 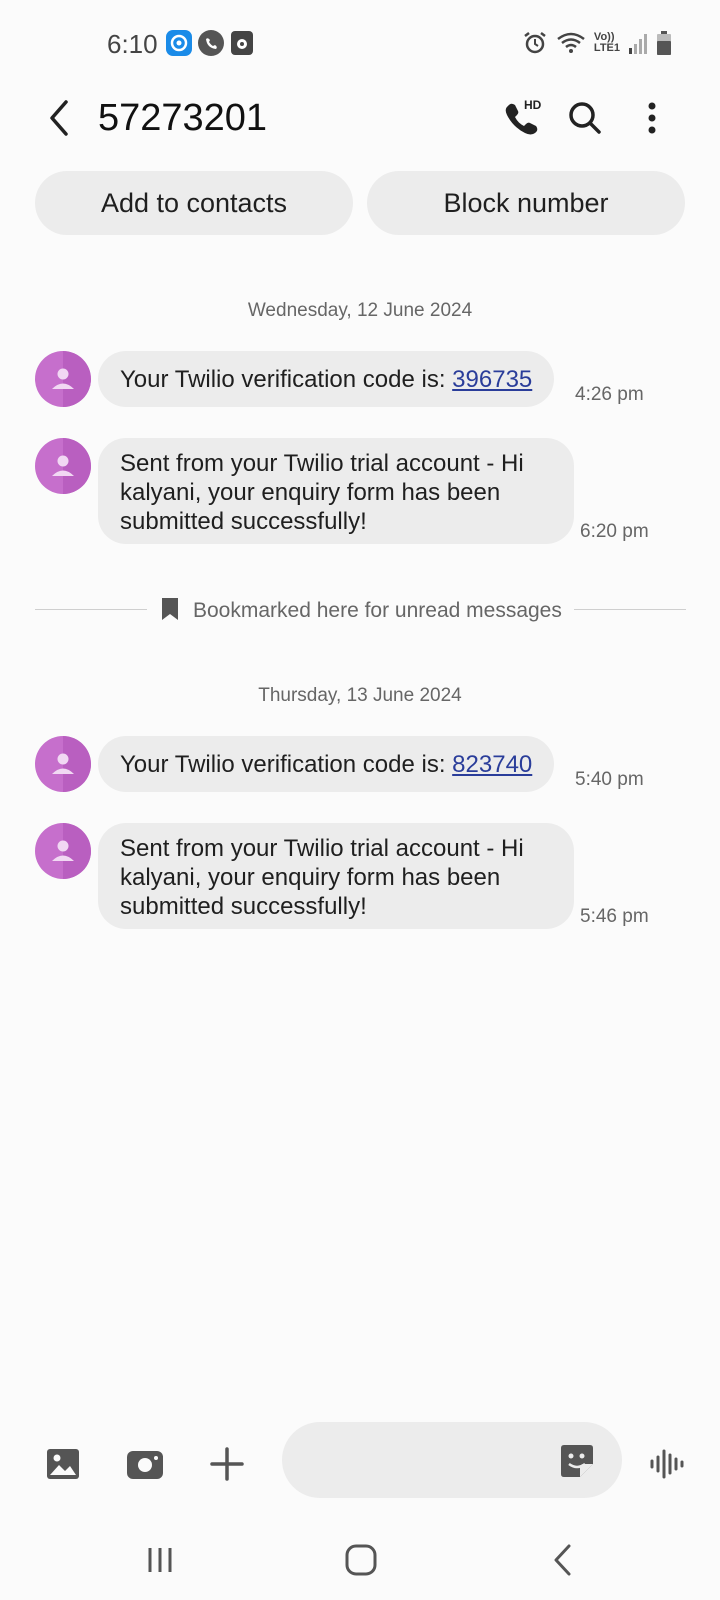 I want to click on alarm-icon, so click(x=535, y=43).